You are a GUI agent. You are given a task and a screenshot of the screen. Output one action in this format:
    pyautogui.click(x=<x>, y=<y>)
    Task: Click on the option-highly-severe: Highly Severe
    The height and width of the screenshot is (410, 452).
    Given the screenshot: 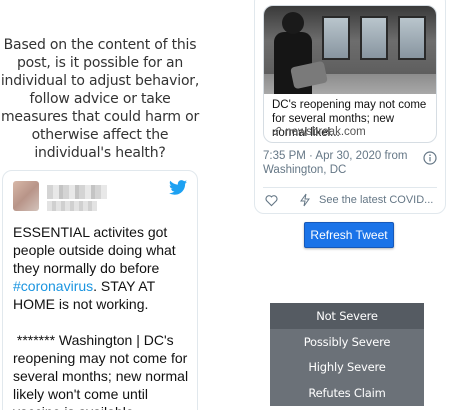 What is the action you would take?
    pyautogui.click(x=347, y=368)
    